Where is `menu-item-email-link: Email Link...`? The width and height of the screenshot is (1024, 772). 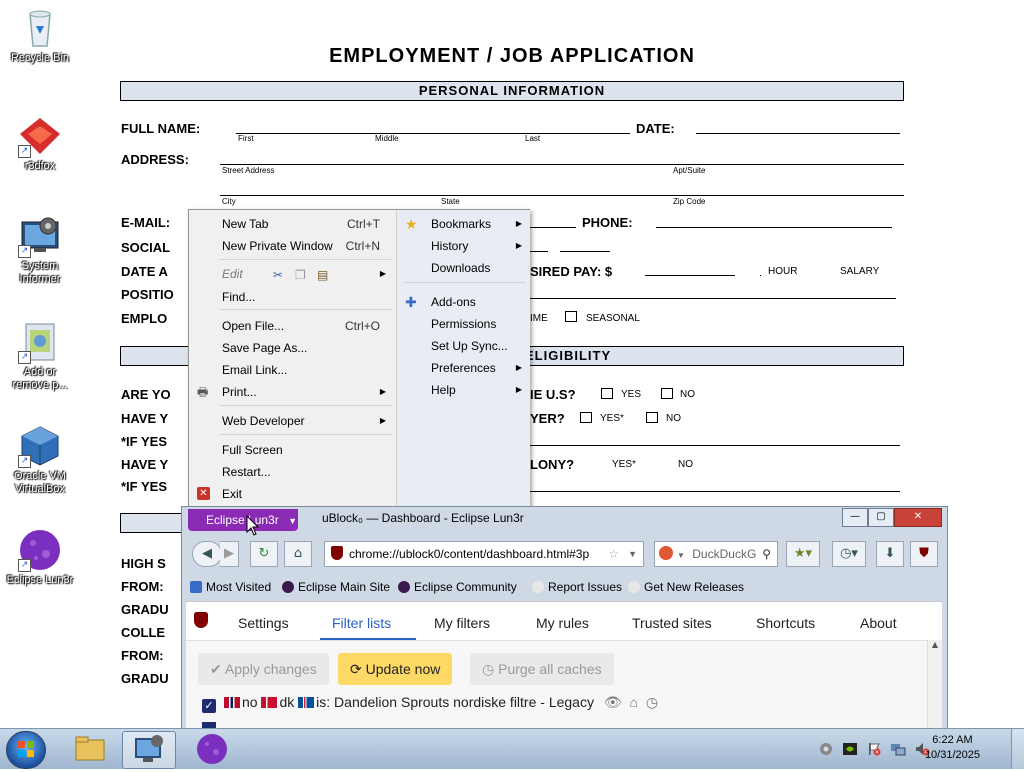
menu-item-email-link: Email Link... is located at coordinates (292, 370).